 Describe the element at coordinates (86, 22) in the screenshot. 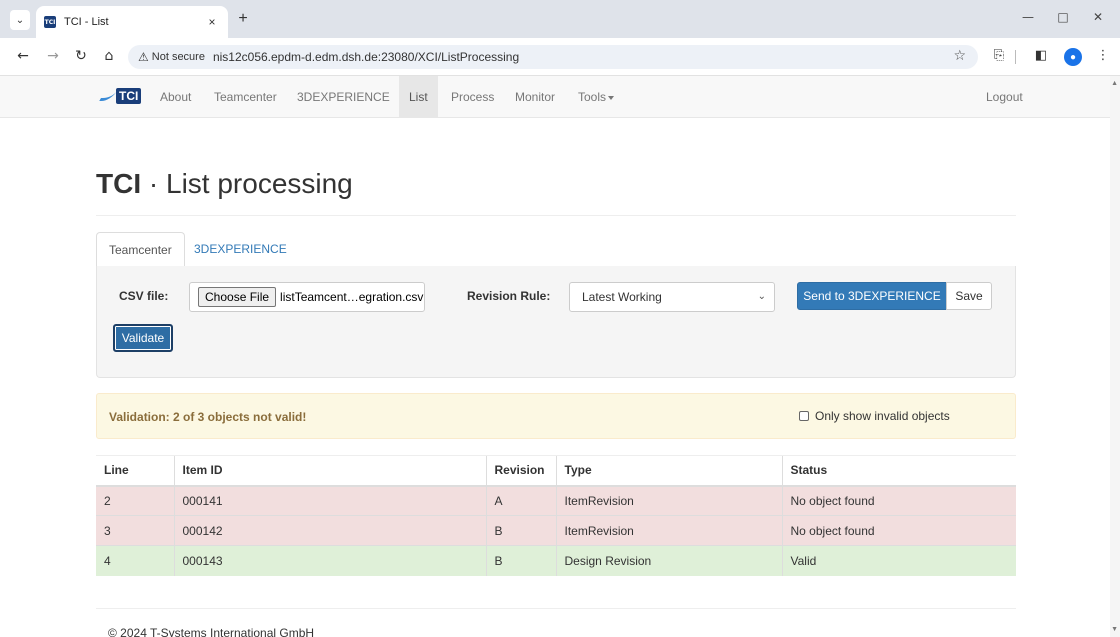

I see `tab-title: TCI - List` at that location.